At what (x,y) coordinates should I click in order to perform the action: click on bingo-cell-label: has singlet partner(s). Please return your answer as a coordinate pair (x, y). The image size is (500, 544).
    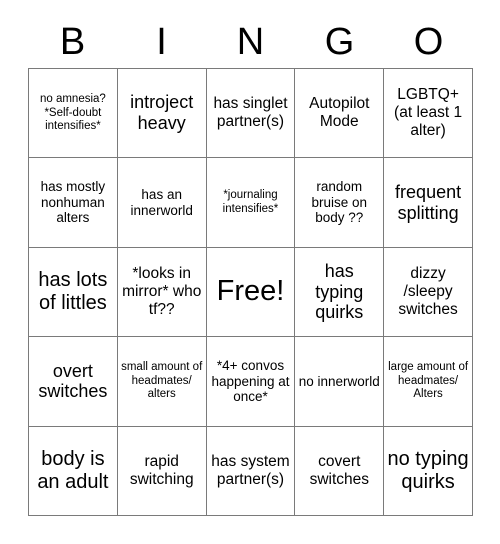
    Looking at the image, I should click on (250, 113).